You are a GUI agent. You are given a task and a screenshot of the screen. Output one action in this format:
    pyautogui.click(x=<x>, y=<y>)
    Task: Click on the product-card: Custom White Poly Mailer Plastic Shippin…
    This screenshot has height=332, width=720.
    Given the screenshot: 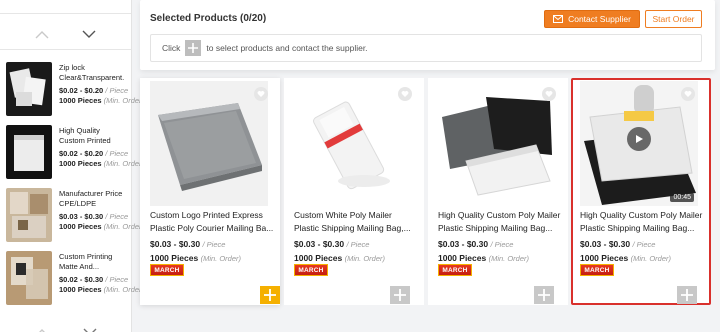 What is the action you would take?
    pyautogui.click(x=354, y=191)
    